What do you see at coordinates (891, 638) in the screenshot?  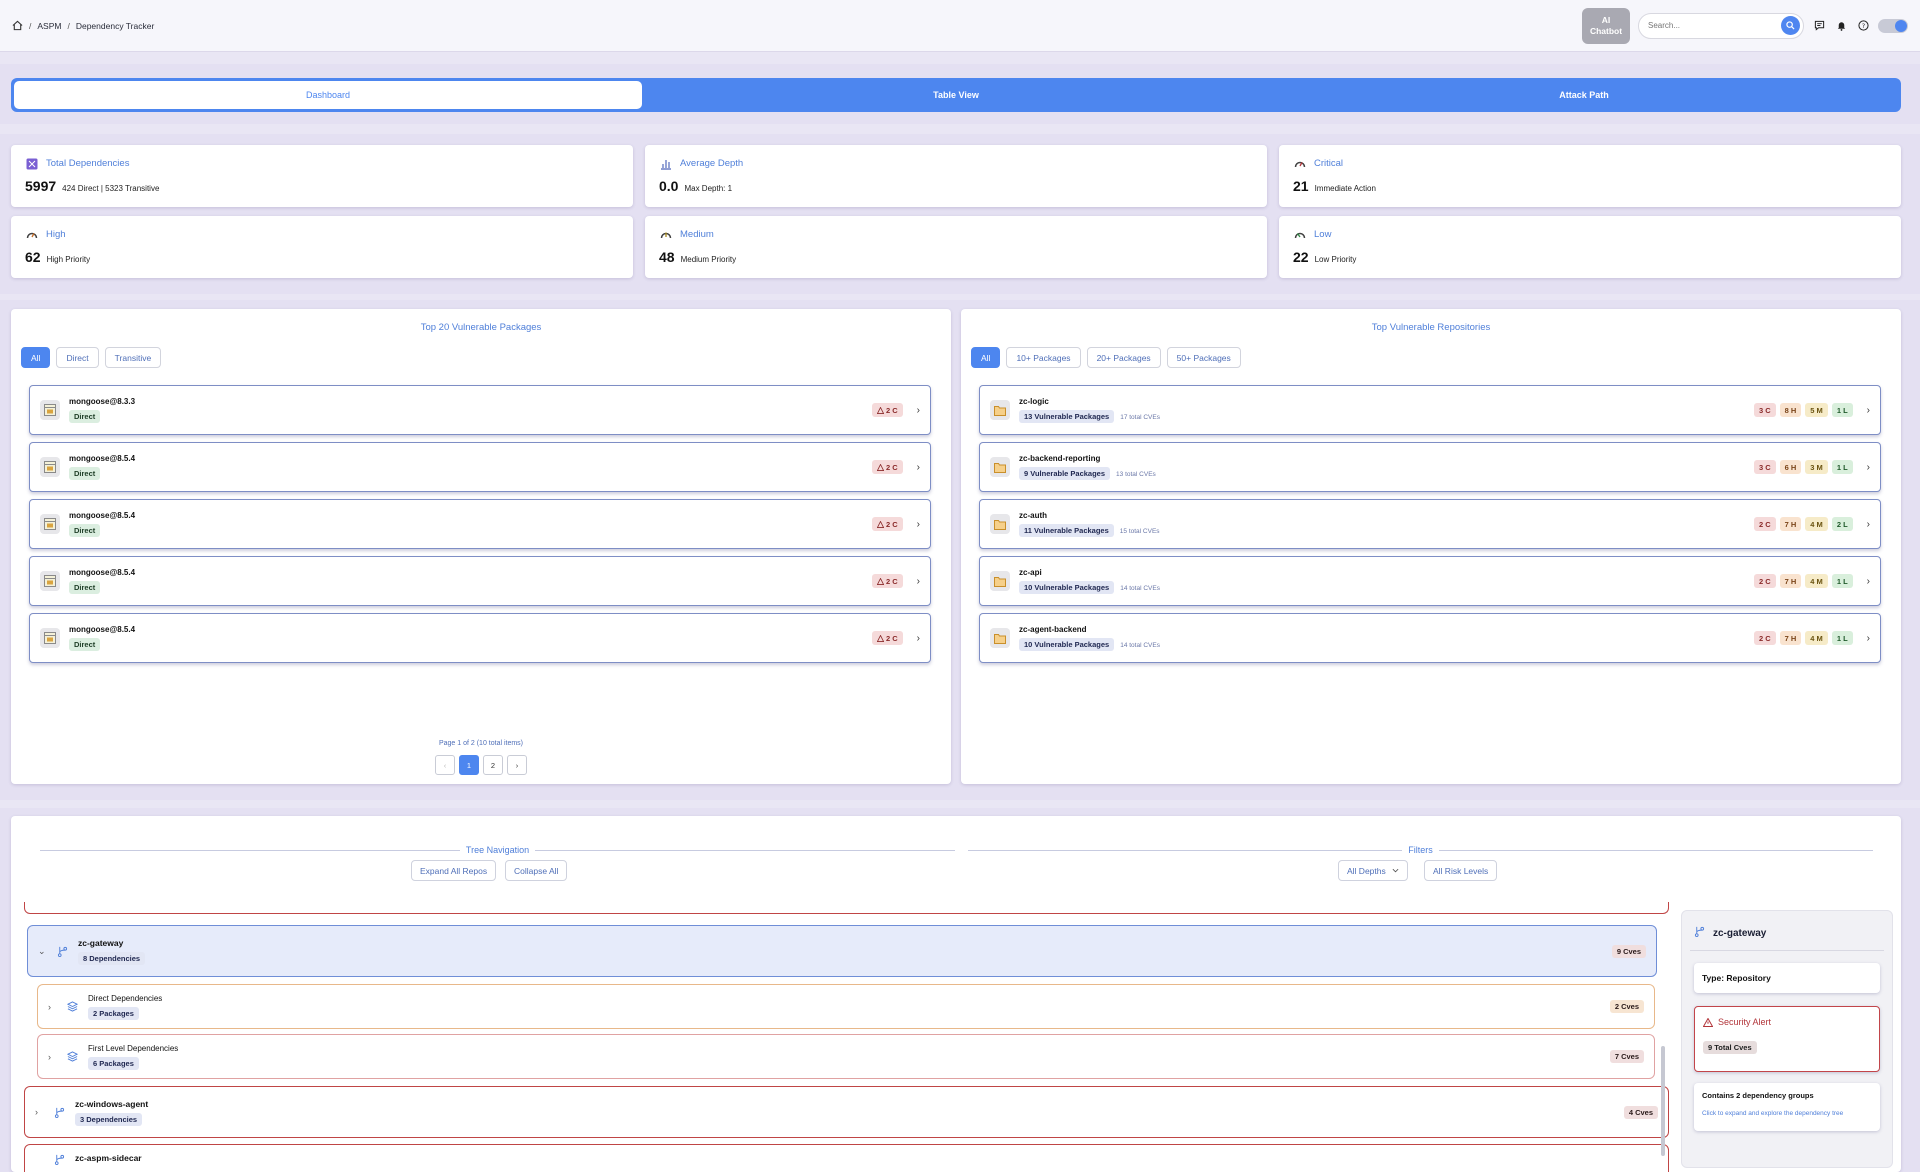 I see `critical-count: 2 C` at bounding box center [891, 638].